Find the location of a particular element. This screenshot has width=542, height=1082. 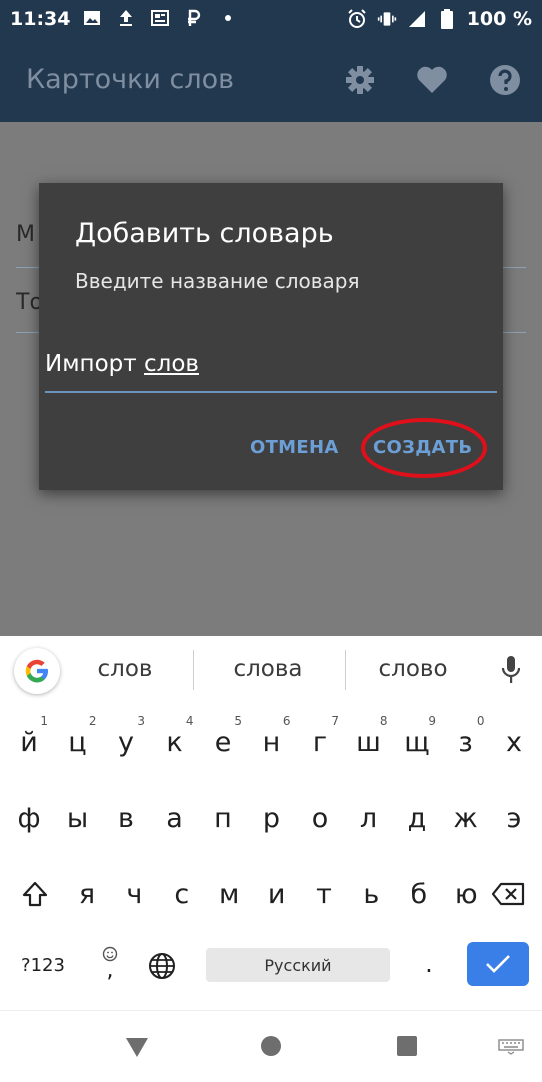

key-hint: 1 is located at coordinates (44, 721).